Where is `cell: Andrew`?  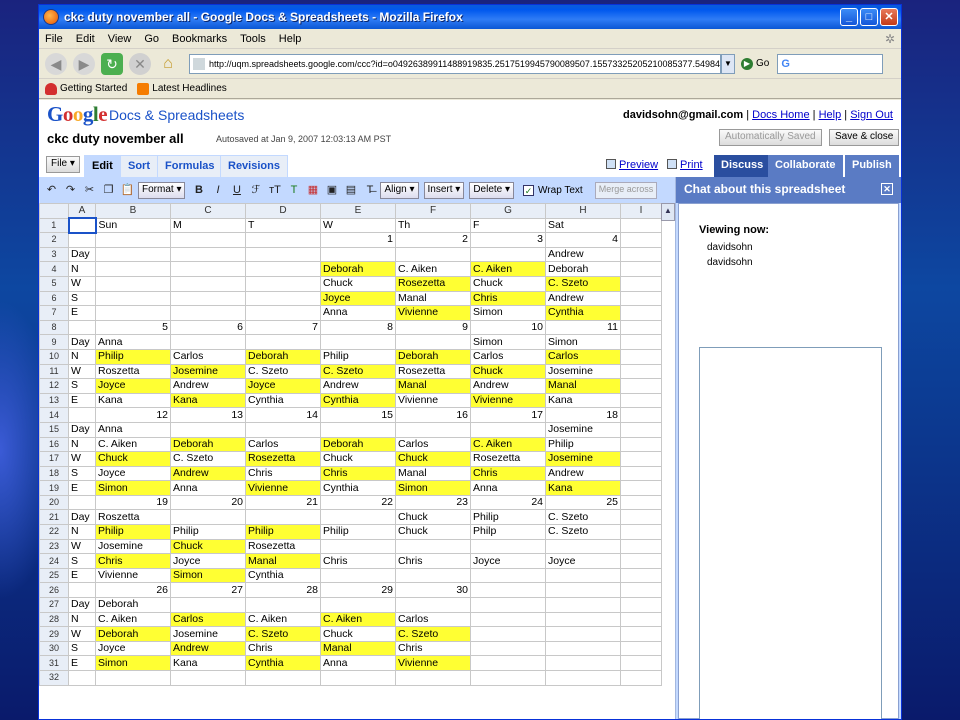
cell: Andrew is located at coordinates (208, 473).